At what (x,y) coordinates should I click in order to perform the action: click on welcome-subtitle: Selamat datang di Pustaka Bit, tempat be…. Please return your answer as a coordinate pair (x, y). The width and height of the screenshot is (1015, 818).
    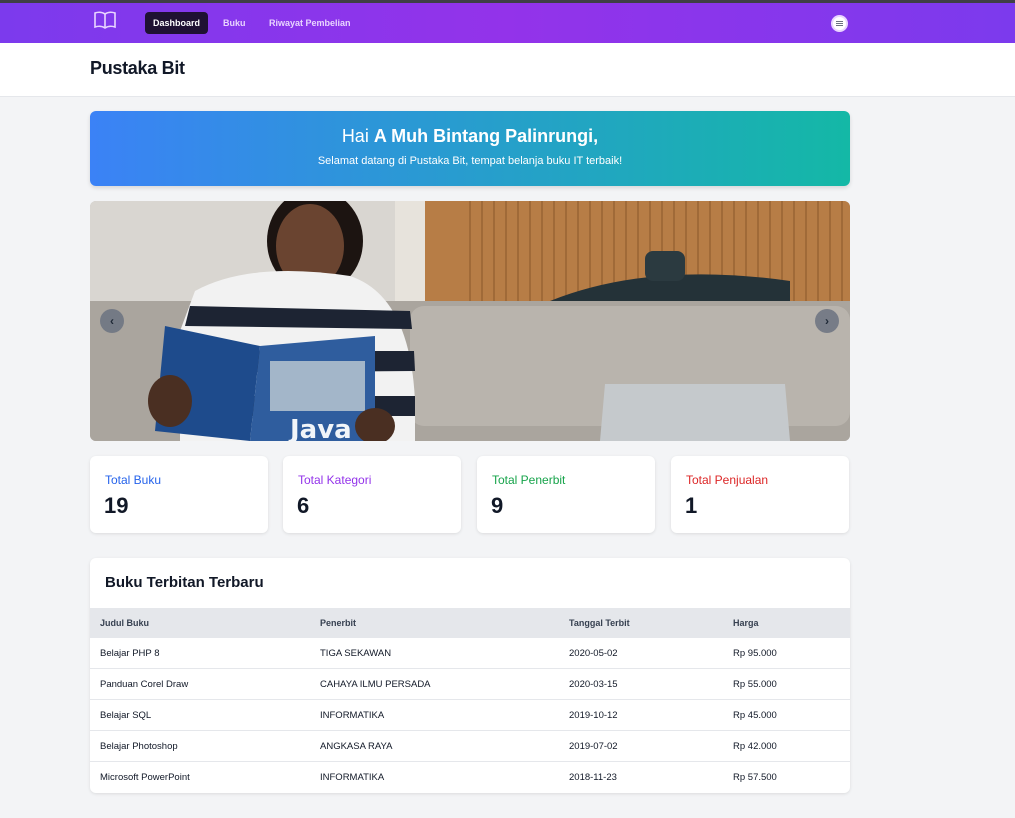
    Looking at the image, I should click on (470, 161).